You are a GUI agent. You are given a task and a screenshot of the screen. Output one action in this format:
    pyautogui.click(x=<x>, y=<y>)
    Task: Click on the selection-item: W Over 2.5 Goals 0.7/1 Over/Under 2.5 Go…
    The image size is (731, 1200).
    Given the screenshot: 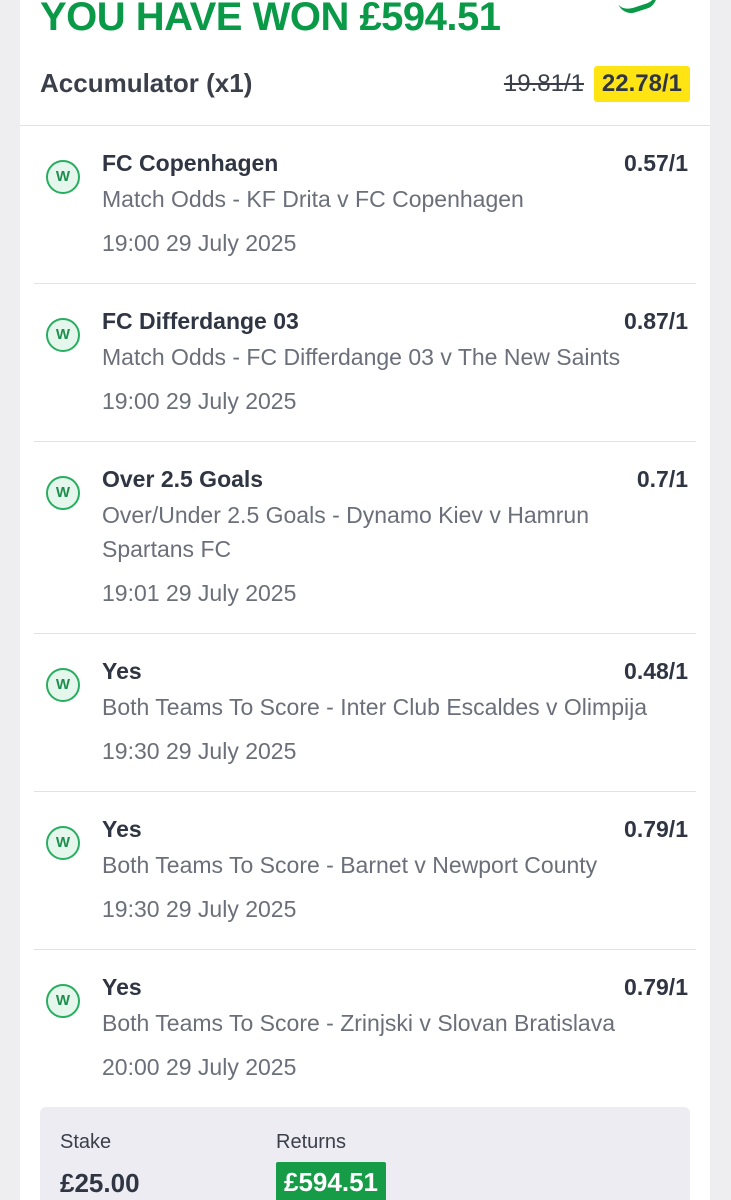 What is the action you would take?
    pyautogui.click(x=365, y=538)
    